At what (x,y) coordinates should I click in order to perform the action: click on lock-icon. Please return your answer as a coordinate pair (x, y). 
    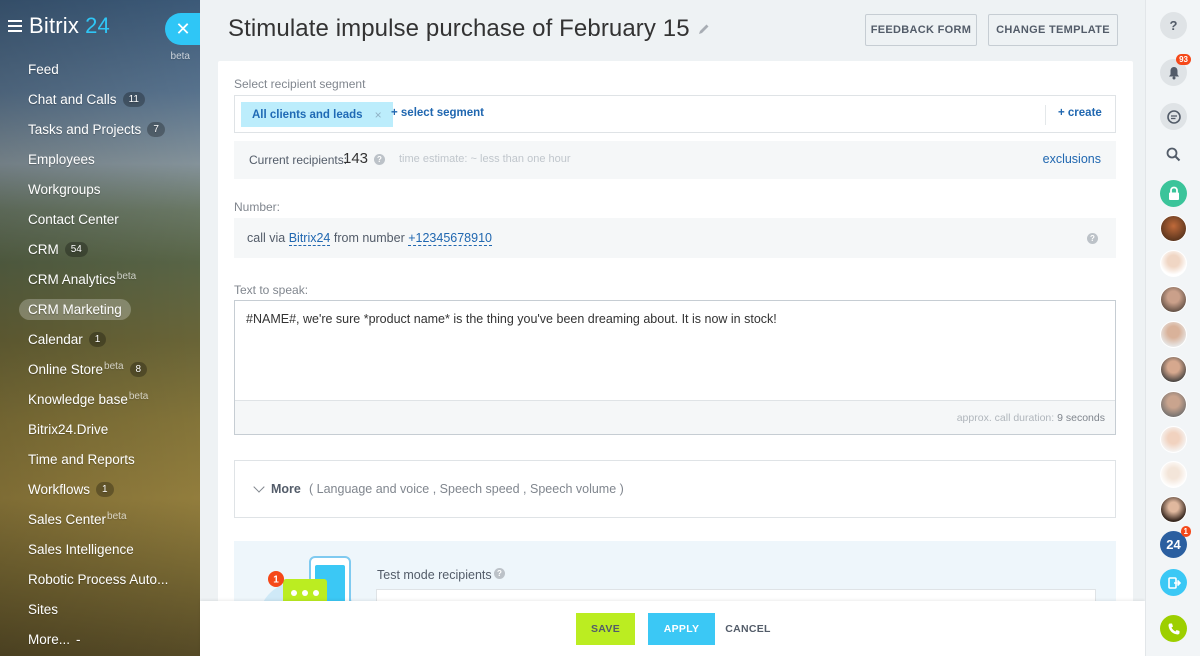
    Looking at the image, I should click on (1173, 193).